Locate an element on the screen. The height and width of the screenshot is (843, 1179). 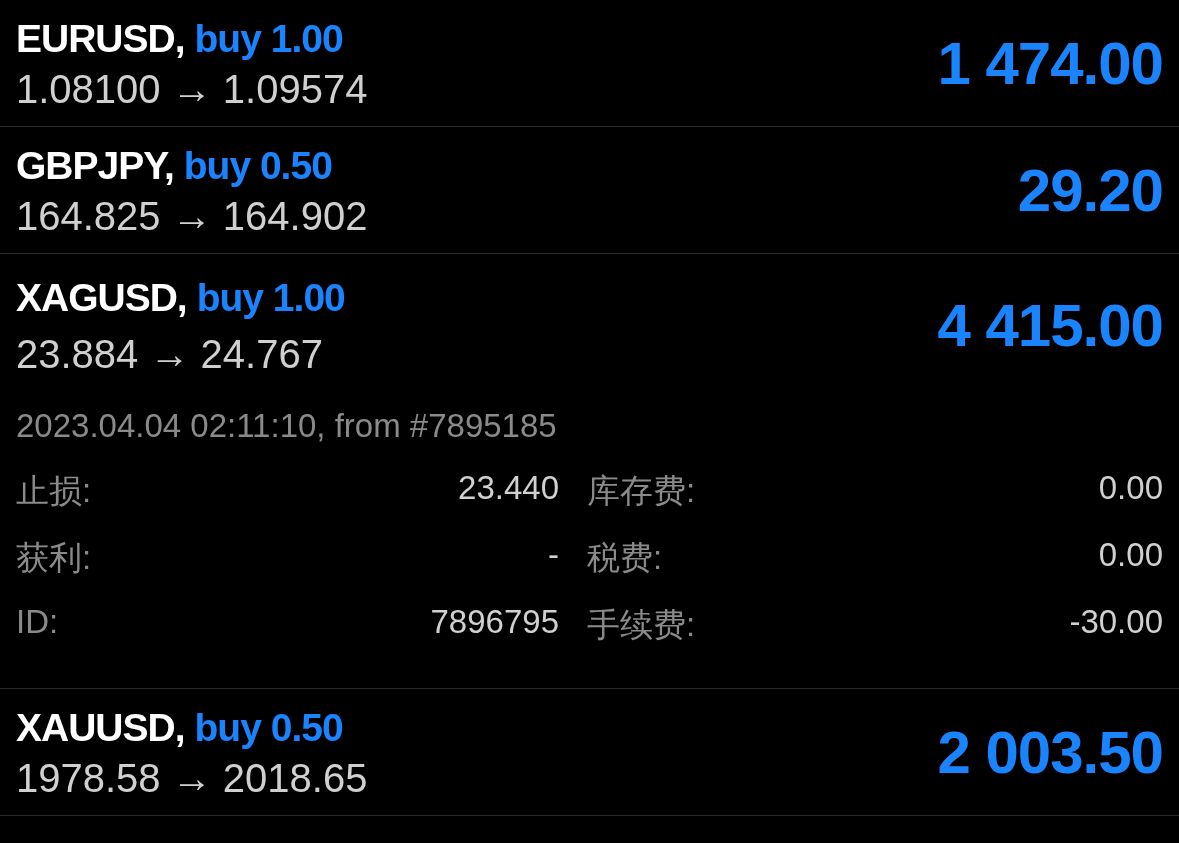
symbol-name: XAUUSD, is located at coordinates (100, 727).